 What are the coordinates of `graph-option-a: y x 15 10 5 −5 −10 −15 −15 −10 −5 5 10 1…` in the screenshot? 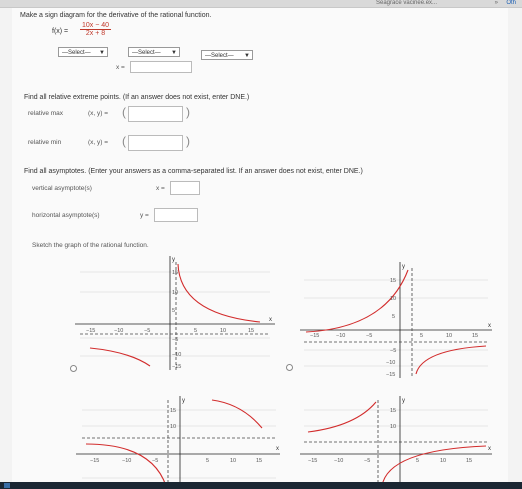 It's located at (175, 312).